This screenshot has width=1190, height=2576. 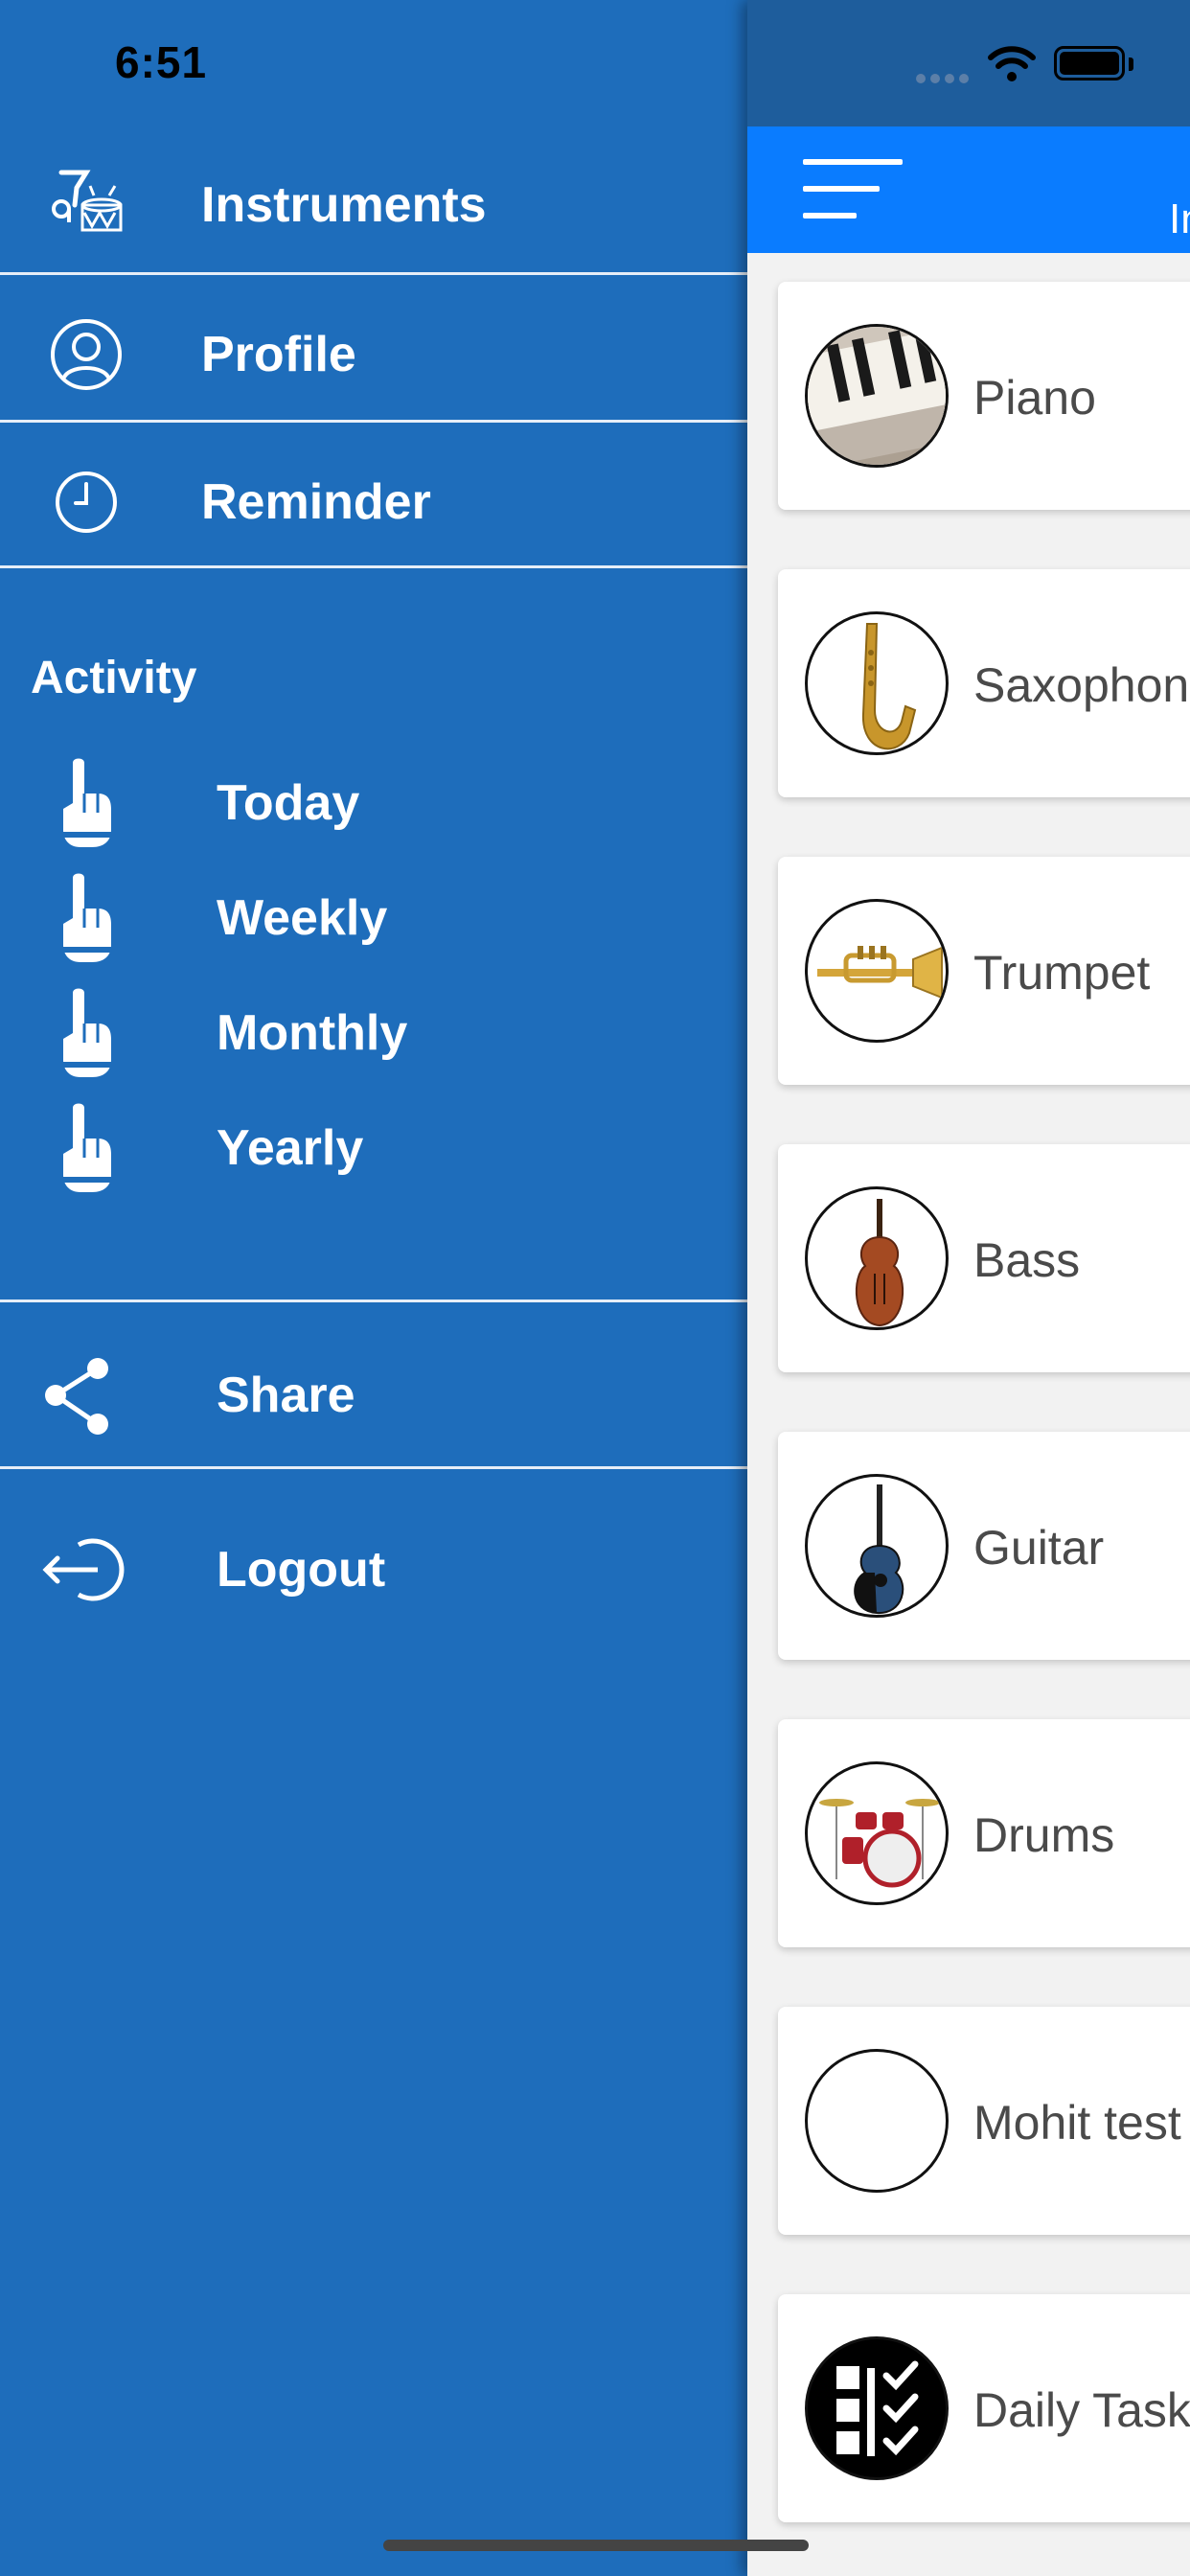 I want to click on drawer-item-label: Profile, so click(x=279, y=354).